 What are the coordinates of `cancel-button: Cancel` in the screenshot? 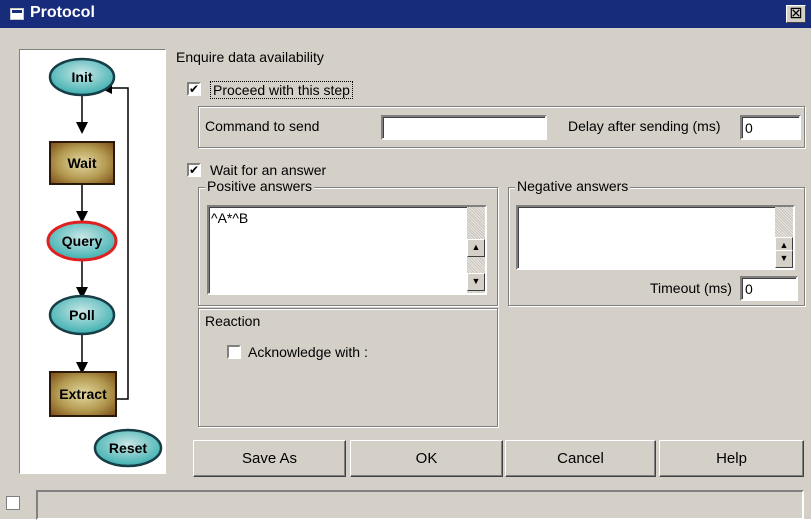 It's located at (580, 458).